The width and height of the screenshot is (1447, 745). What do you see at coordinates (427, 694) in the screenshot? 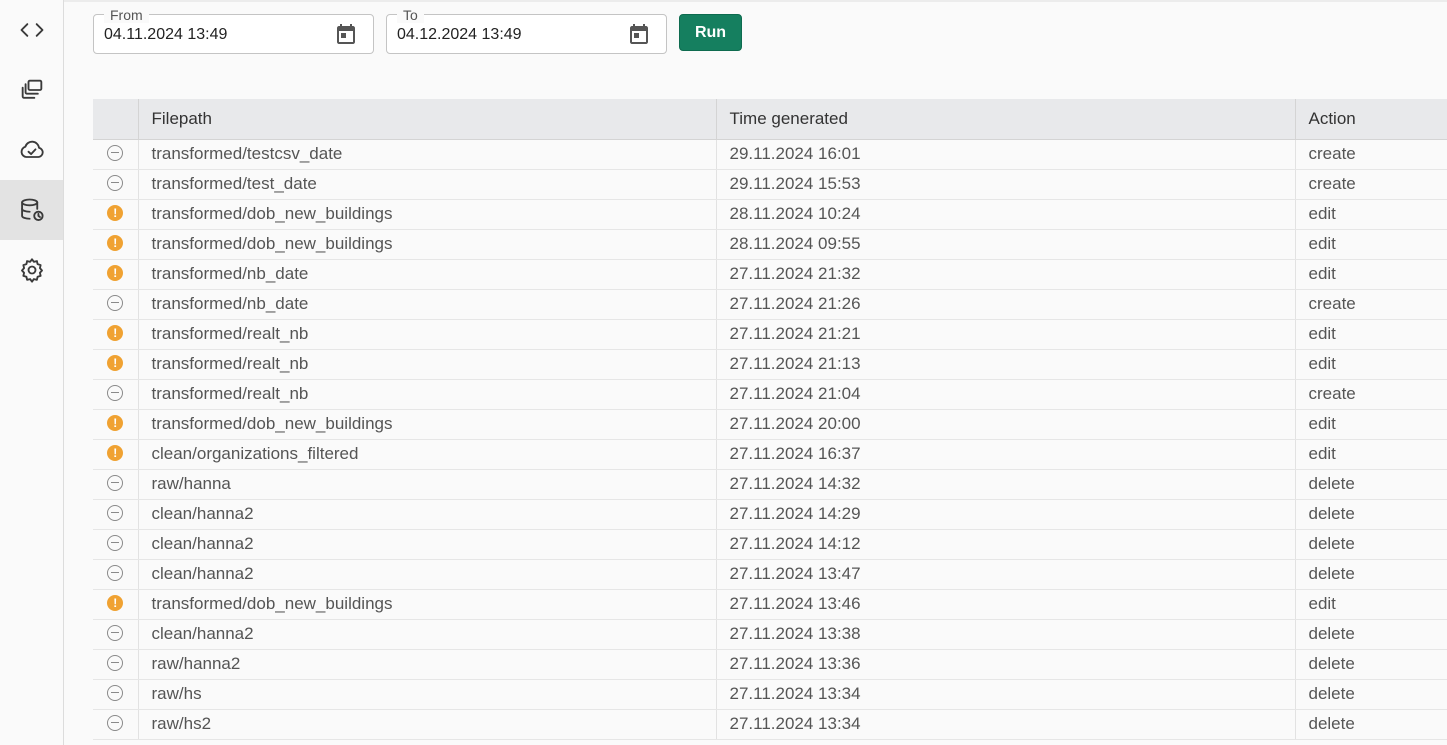
I see `filepath-cell: raw/hs` at bounding box center [427, 694].